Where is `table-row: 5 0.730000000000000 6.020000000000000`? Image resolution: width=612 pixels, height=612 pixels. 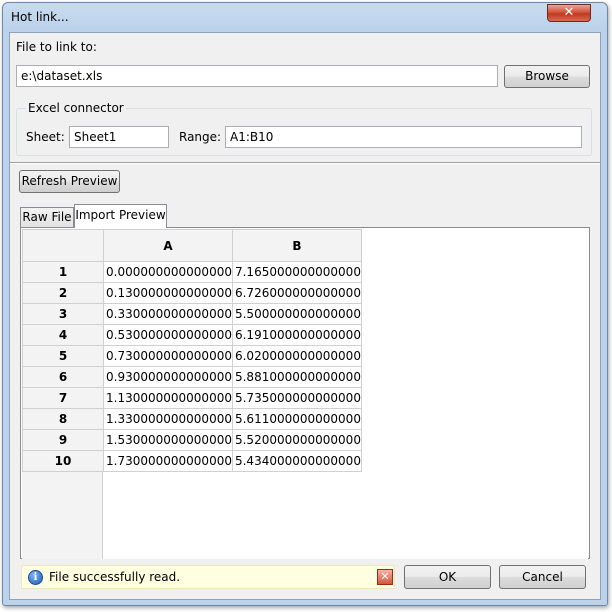 table-row: 5 0.730000000000000 6.020000000000000 is located at coordinates (192, 356).